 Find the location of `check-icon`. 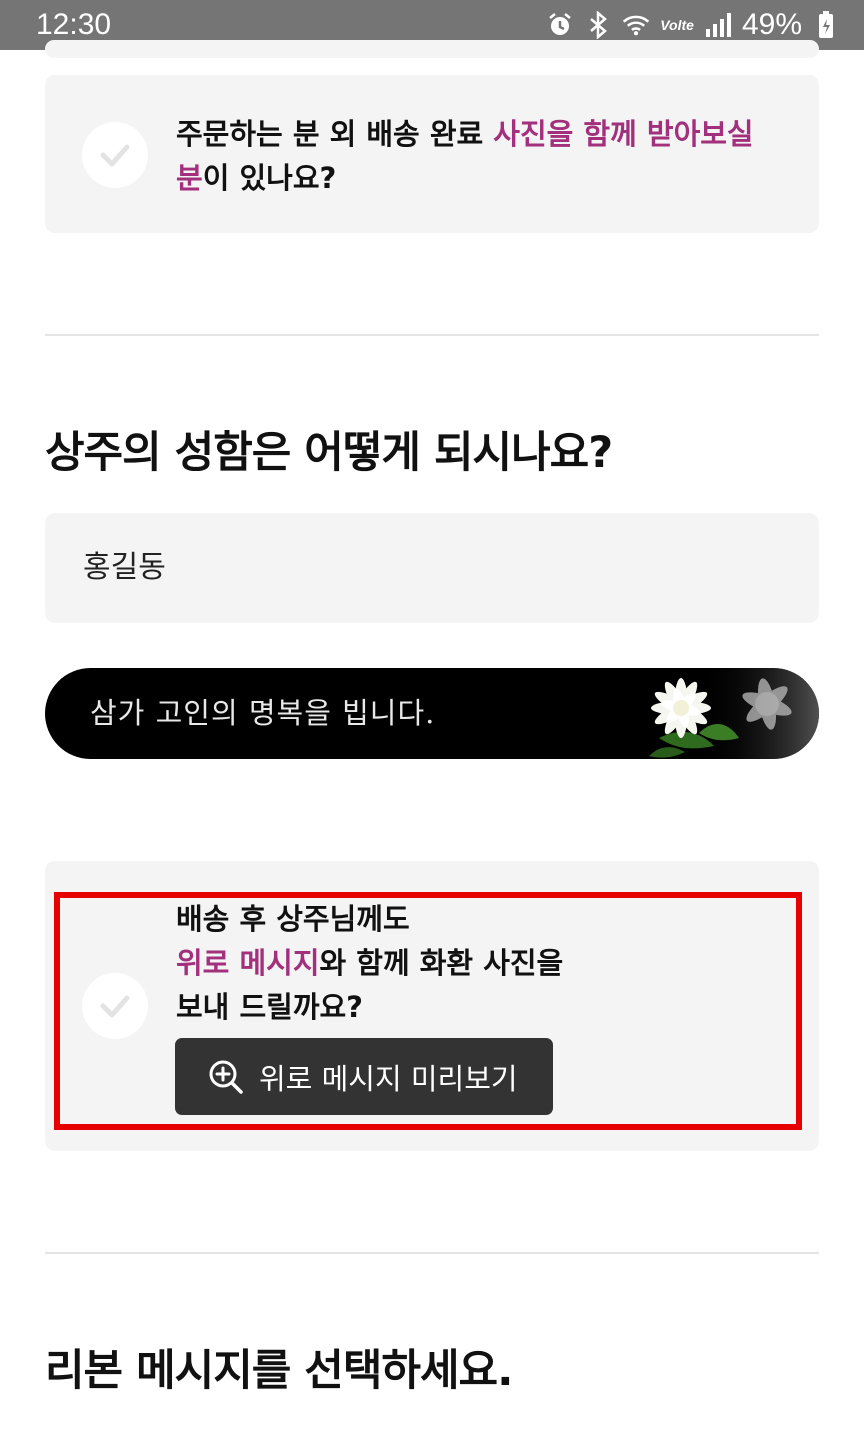

check-icon is located at coordinates (115, 155).